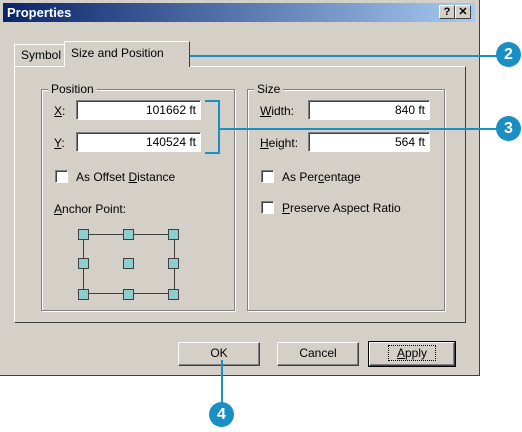  I want to click on anchor-point-label: Anchor Point:, so click(90, 209).